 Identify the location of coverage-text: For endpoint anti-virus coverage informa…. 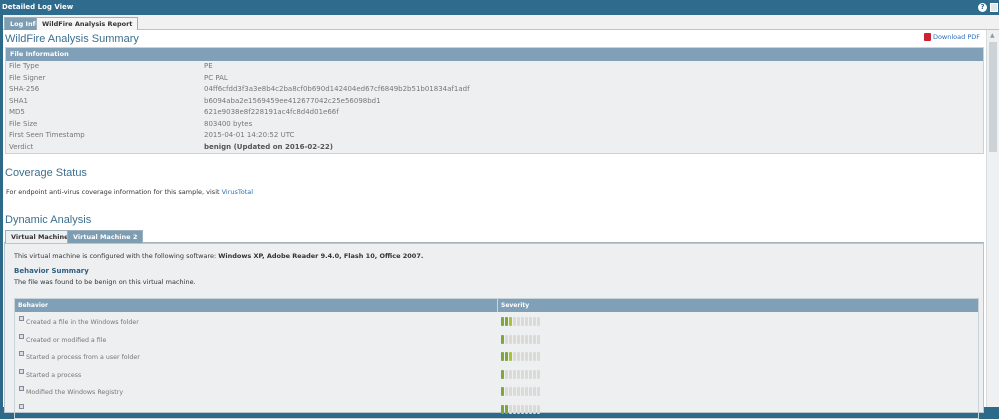
(129, 192).